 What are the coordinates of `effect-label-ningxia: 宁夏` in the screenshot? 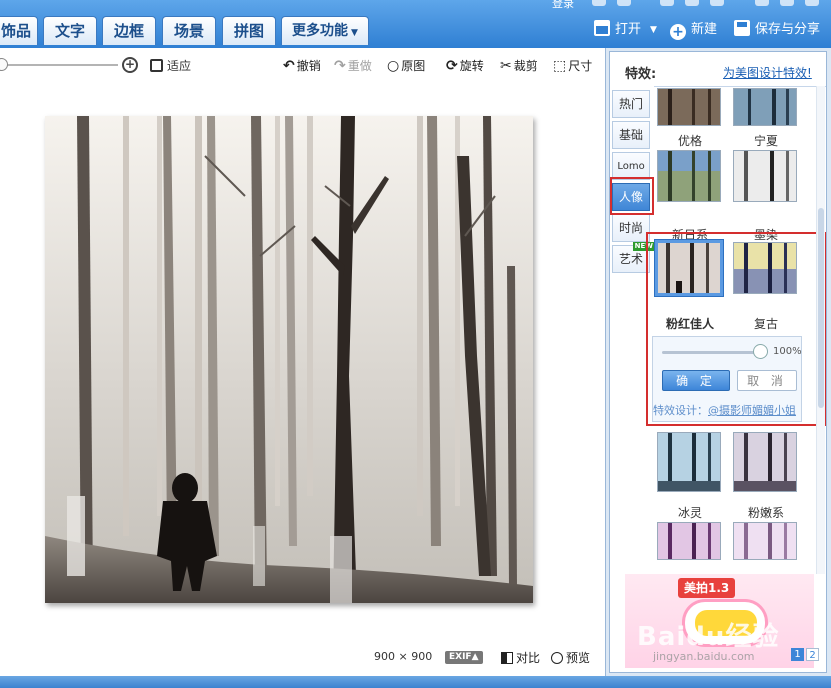 It's located at (765, 141).